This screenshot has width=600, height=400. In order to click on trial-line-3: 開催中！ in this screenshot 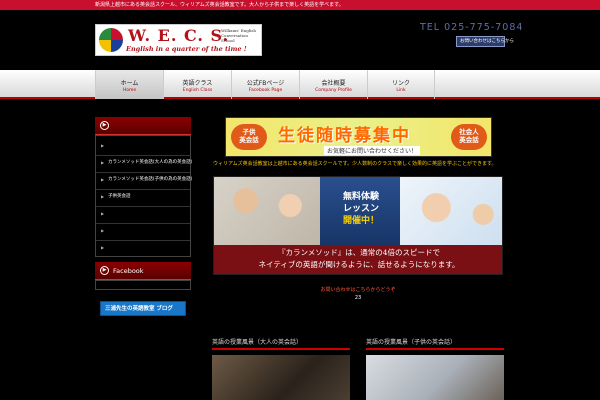, I will do `click(360, 221)`.